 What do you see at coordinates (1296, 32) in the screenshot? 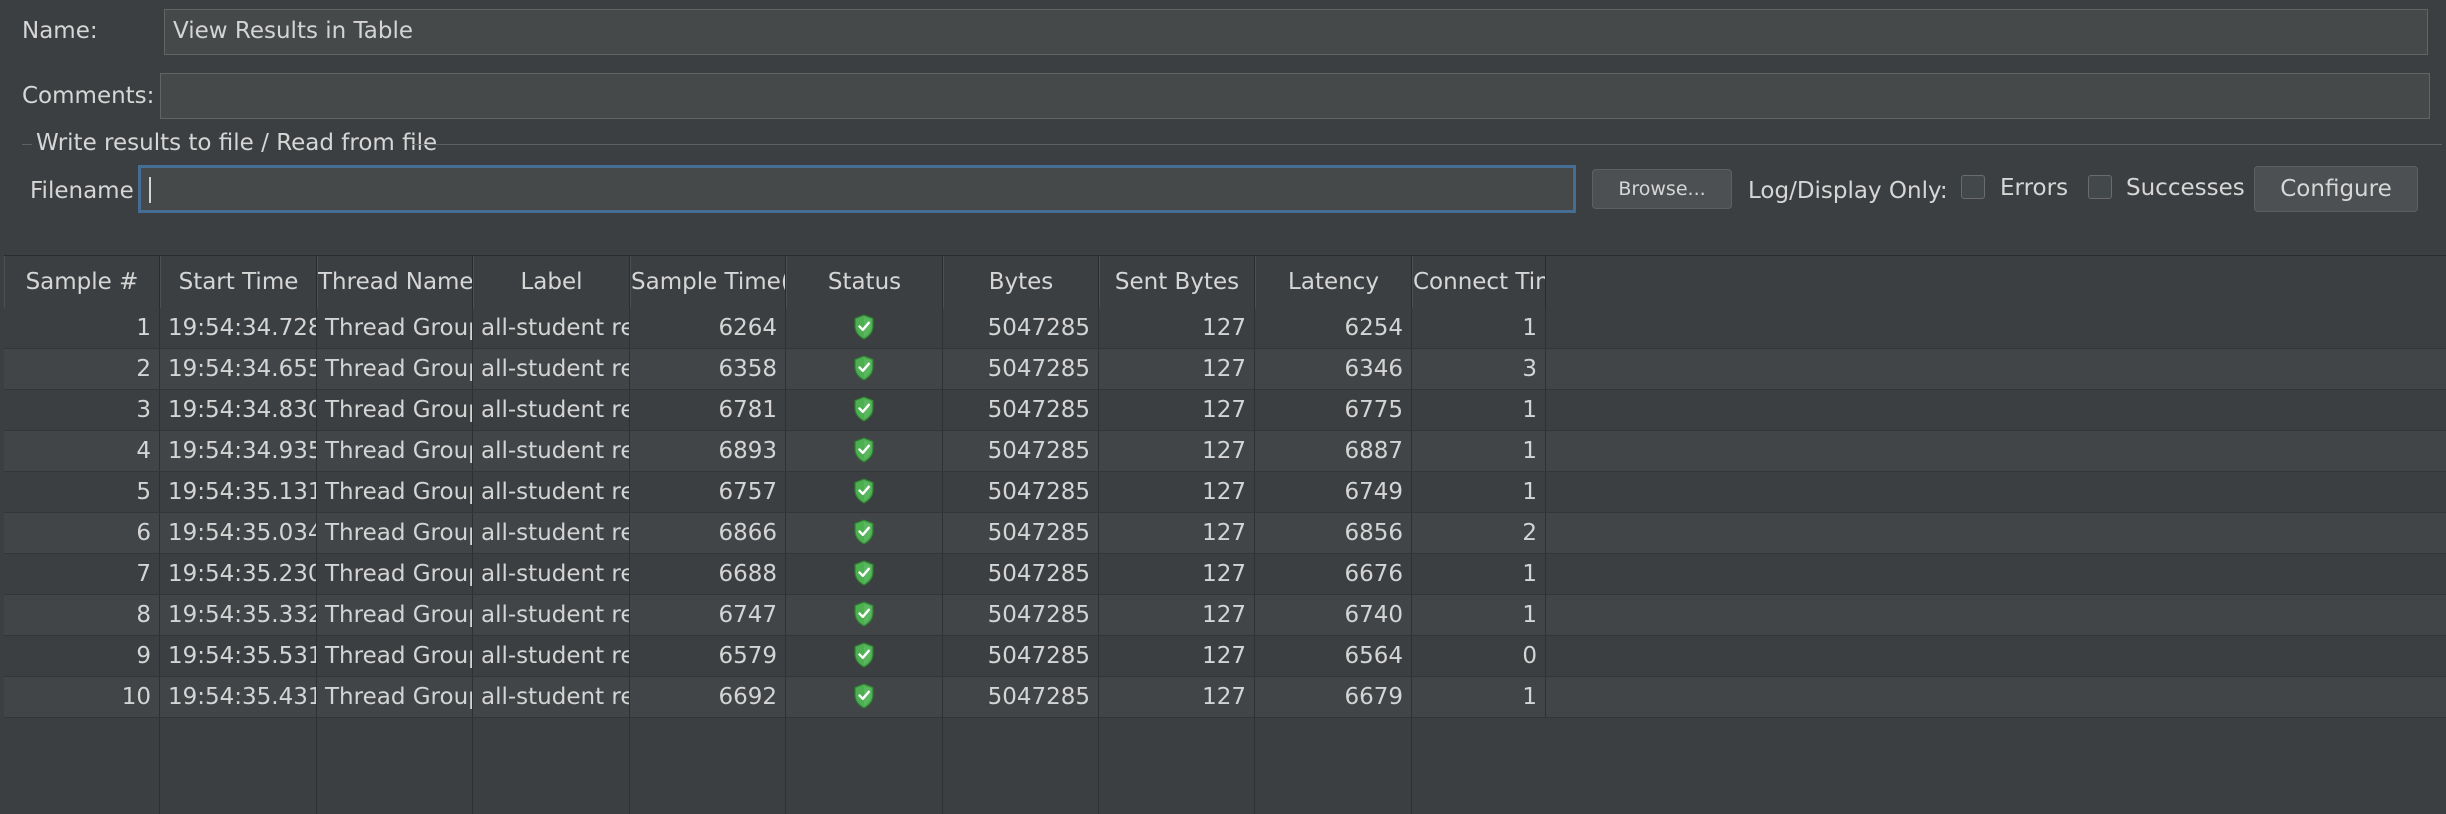
I see `name-field: View Results in Table` at bounding box center [1296, 32].